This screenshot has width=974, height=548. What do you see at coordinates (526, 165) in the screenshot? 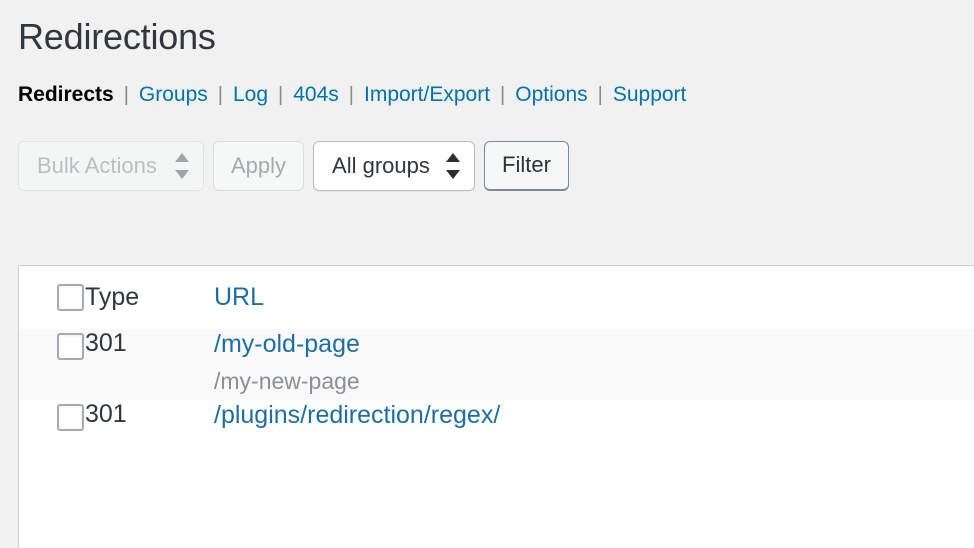
I see `filter-button: Filter` at bounding box center [526, 165].